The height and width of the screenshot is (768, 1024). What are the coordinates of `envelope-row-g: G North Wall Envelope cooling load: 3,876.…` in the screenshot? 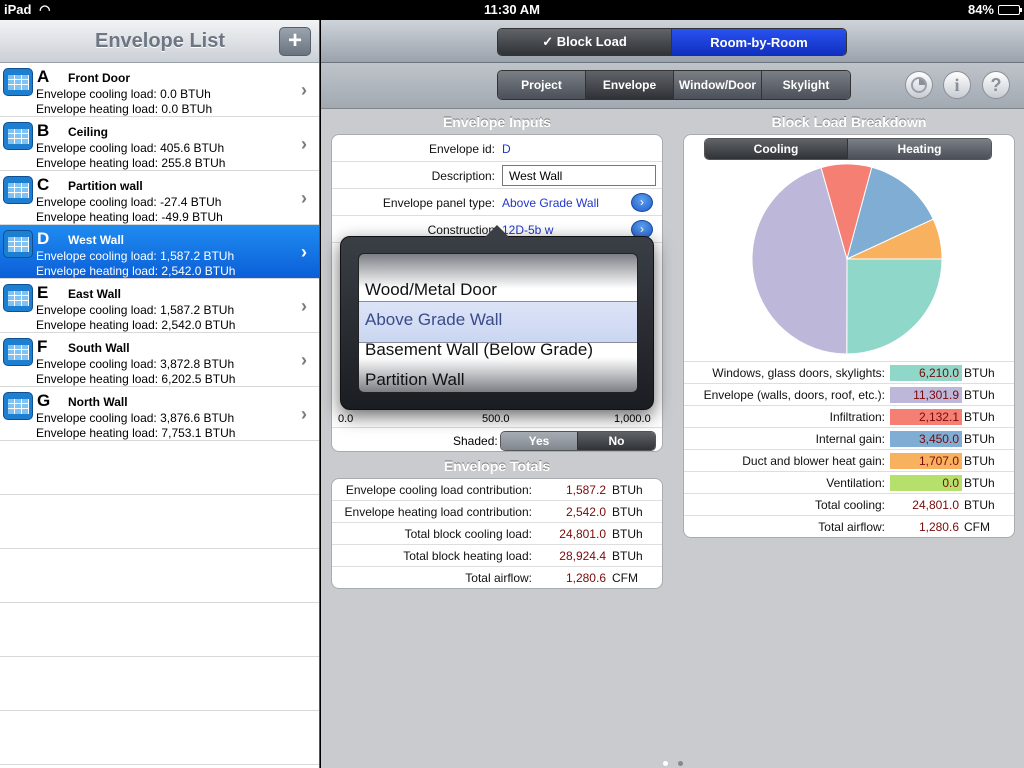 It's located at (159, 414).